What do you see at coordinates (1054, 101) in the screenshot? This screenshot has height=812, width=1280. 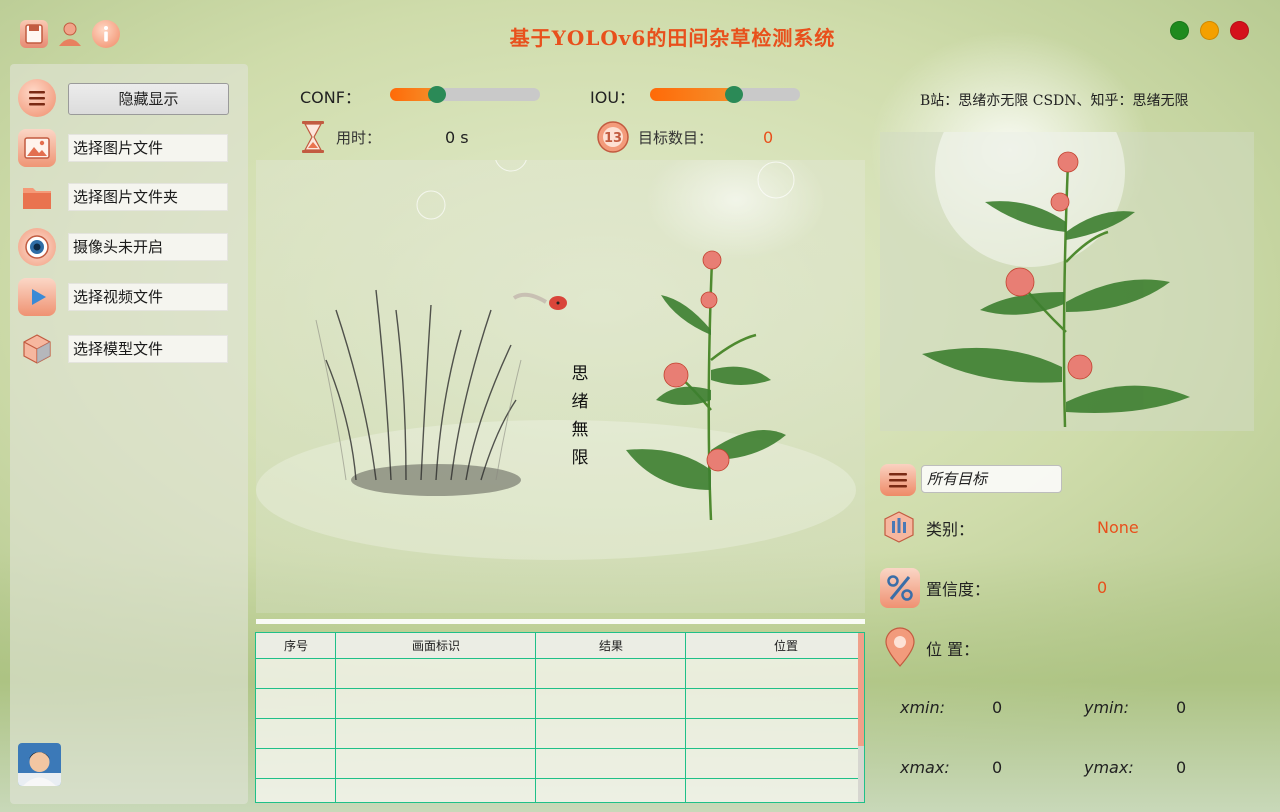 I see `author-info: B站：思绪亦无限 CSDN、知乎：思绪无限` at bounding box center [1054, 101].